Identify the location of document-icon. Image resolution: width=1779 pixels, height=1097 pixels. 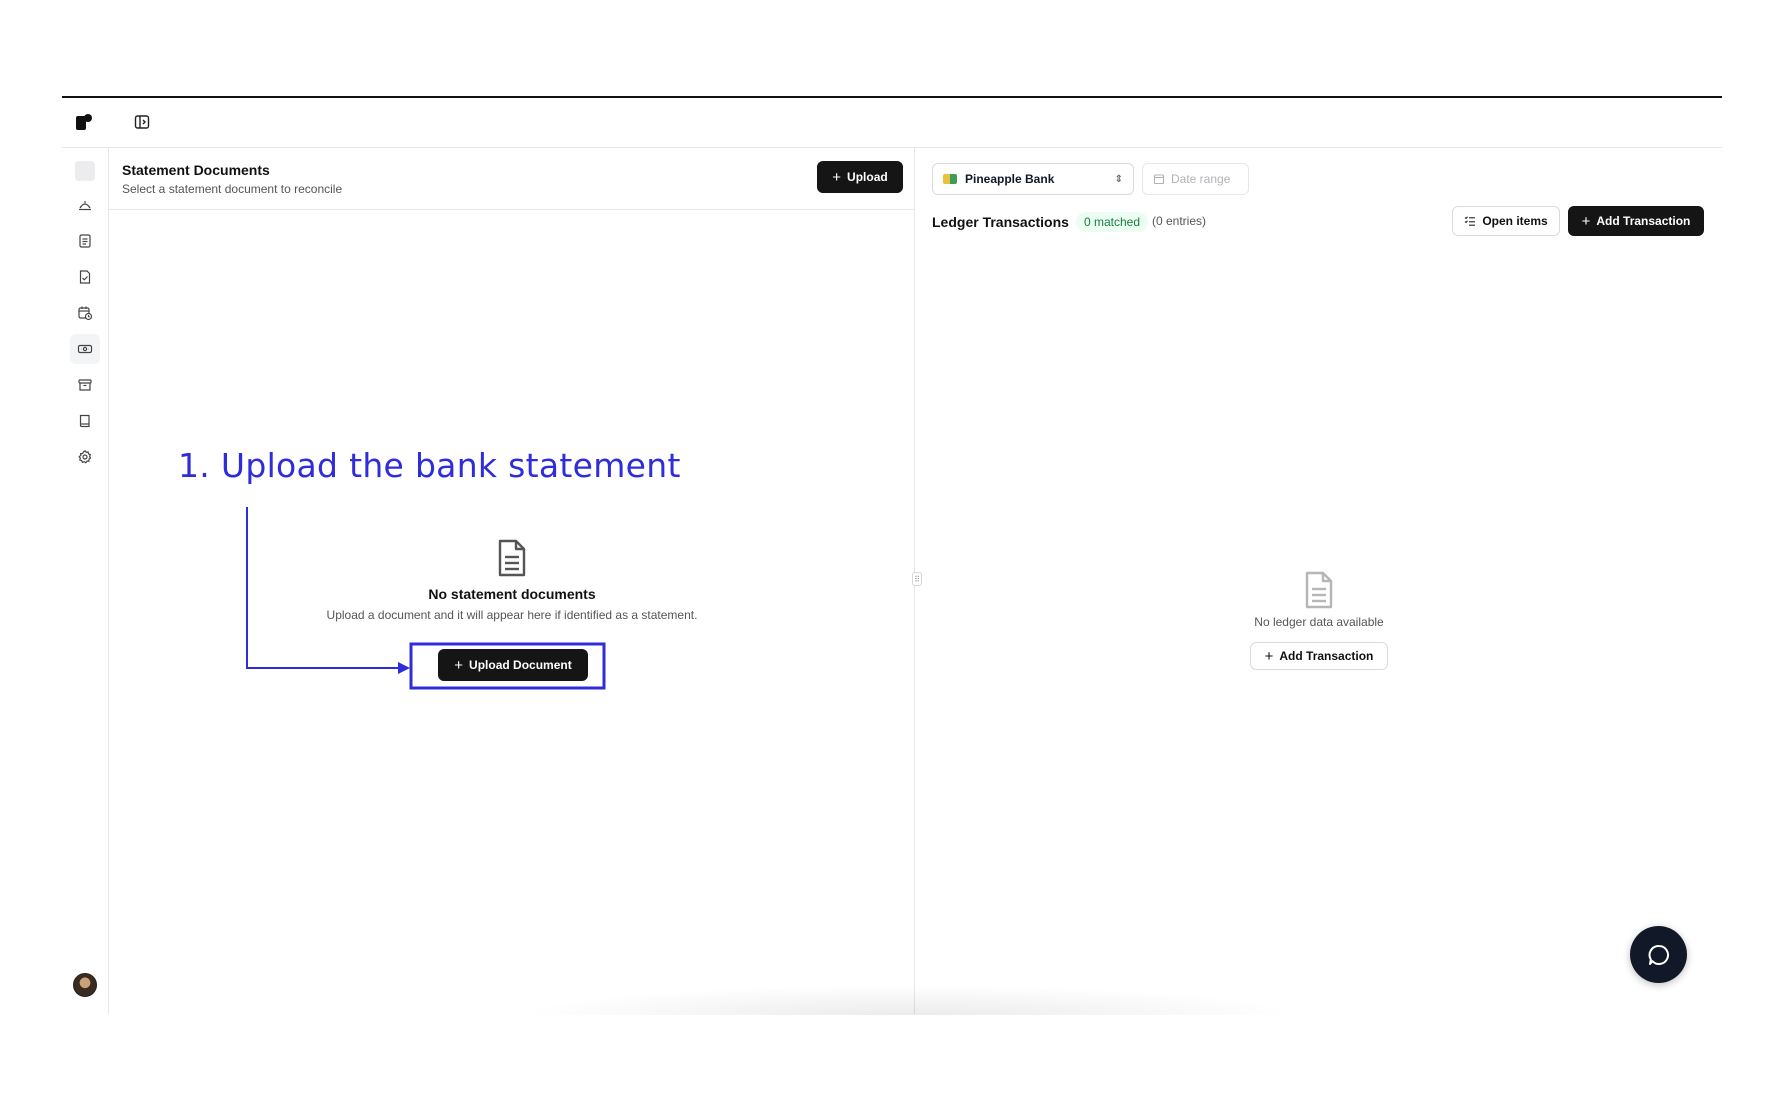
(85, 241).